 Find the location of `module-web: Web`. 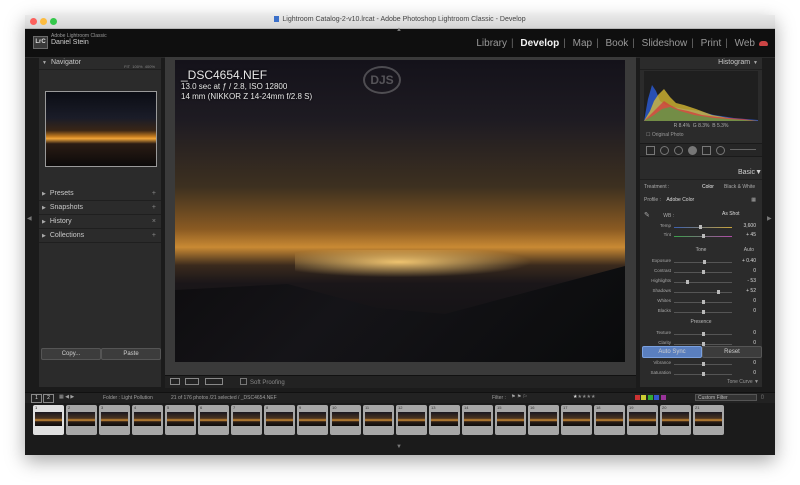

module-web: Web is located at coordinates (745, 43).